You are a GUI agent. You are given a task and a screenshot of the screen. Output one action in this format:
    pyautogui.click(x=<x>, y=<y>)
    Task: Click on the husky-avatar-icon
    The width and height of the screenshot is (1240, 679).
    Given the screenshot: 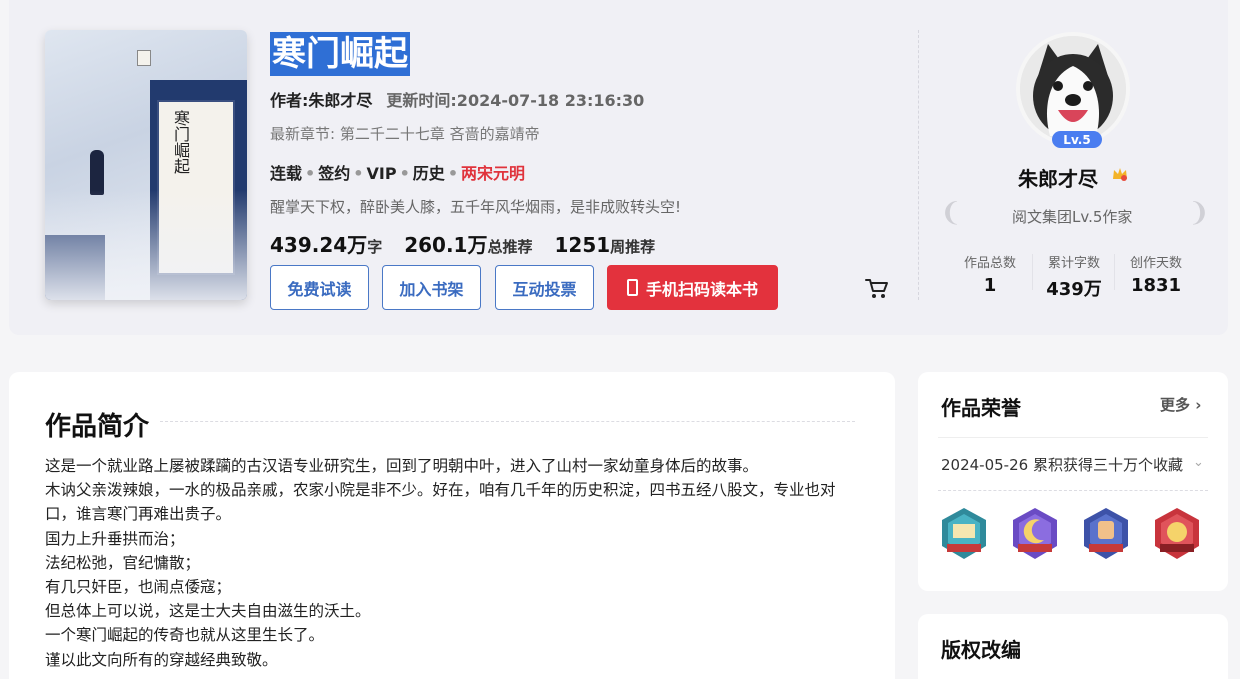 What is the action you would take?
    pyautogui.click(x=1073, y=89)
    